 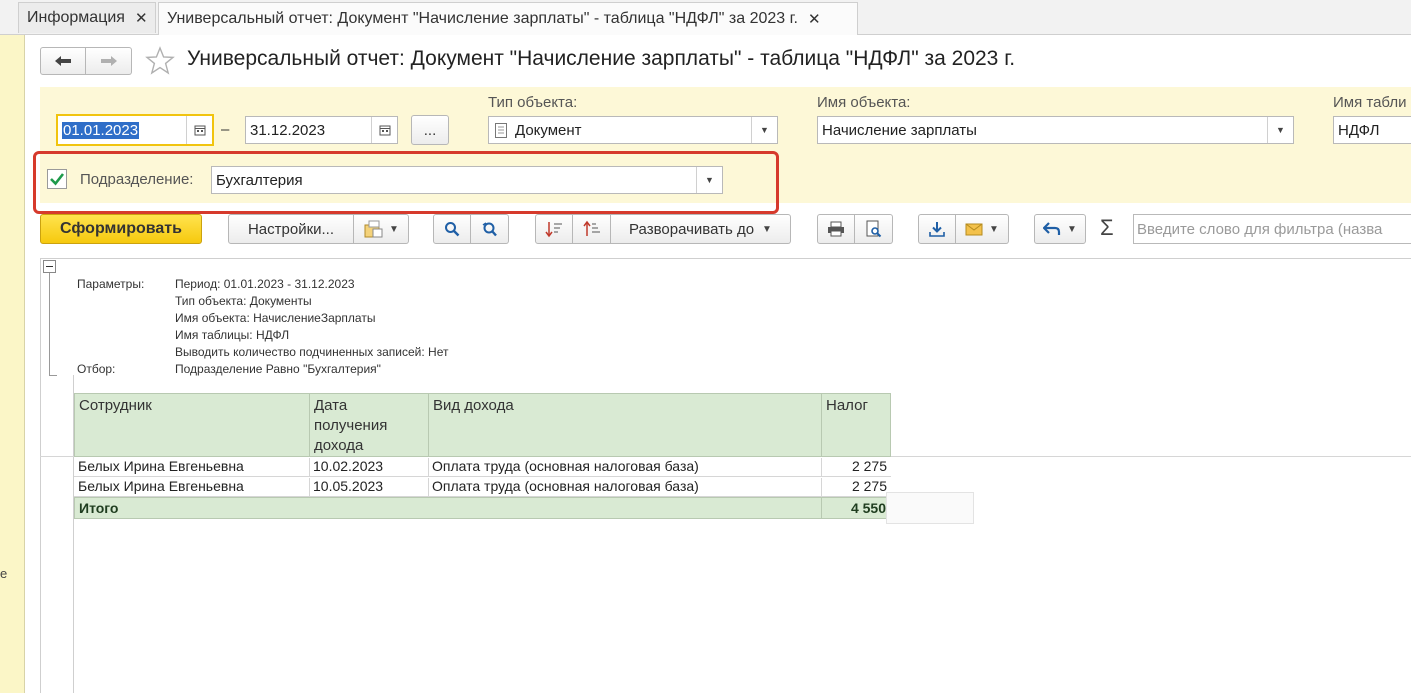 I want to click on variant-settings-icon, so click(x=373, y=229).